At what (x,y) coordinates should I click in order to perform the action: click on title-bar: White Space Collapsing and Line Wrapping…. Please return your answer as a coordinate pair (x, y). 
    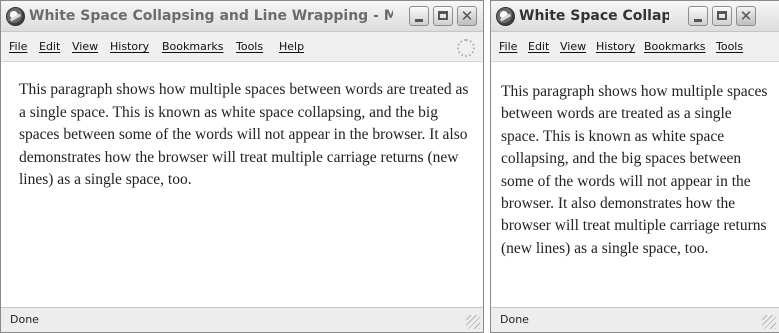
    Looking at the image, I should click on (242, 16).